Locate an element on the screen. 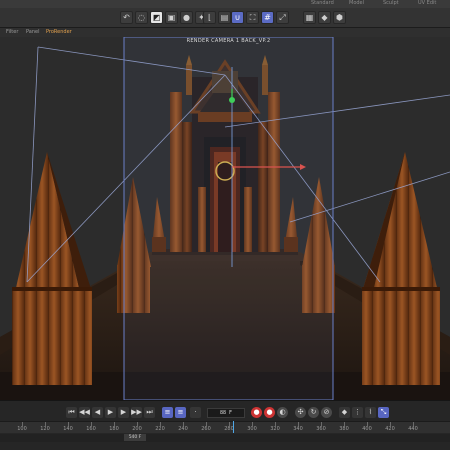 This screenshot has height=450, width=450. tab-uv-edit: UV Edit is located at coordinates (427, 3).